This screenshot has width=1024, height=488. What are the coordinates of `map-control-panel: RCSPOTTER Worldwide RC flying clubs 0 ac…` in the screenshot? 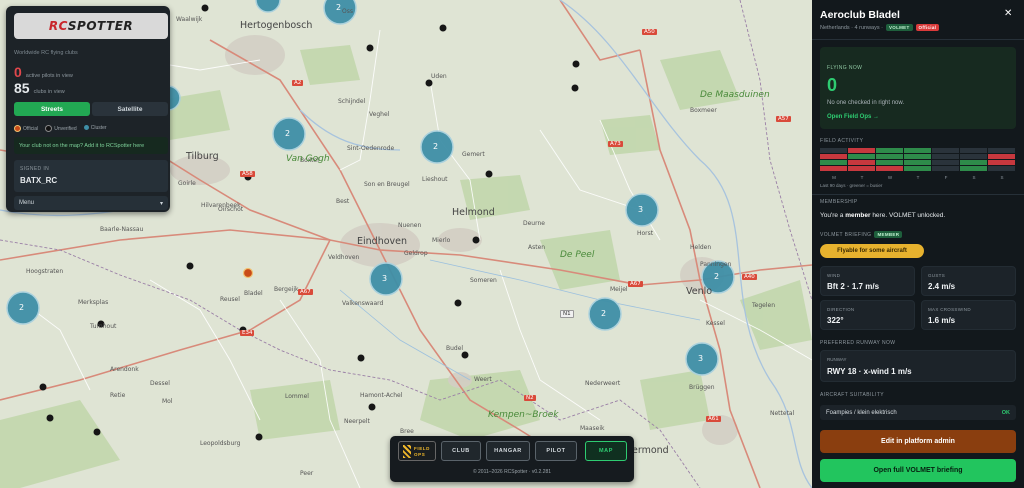 It's located at (88, 109).